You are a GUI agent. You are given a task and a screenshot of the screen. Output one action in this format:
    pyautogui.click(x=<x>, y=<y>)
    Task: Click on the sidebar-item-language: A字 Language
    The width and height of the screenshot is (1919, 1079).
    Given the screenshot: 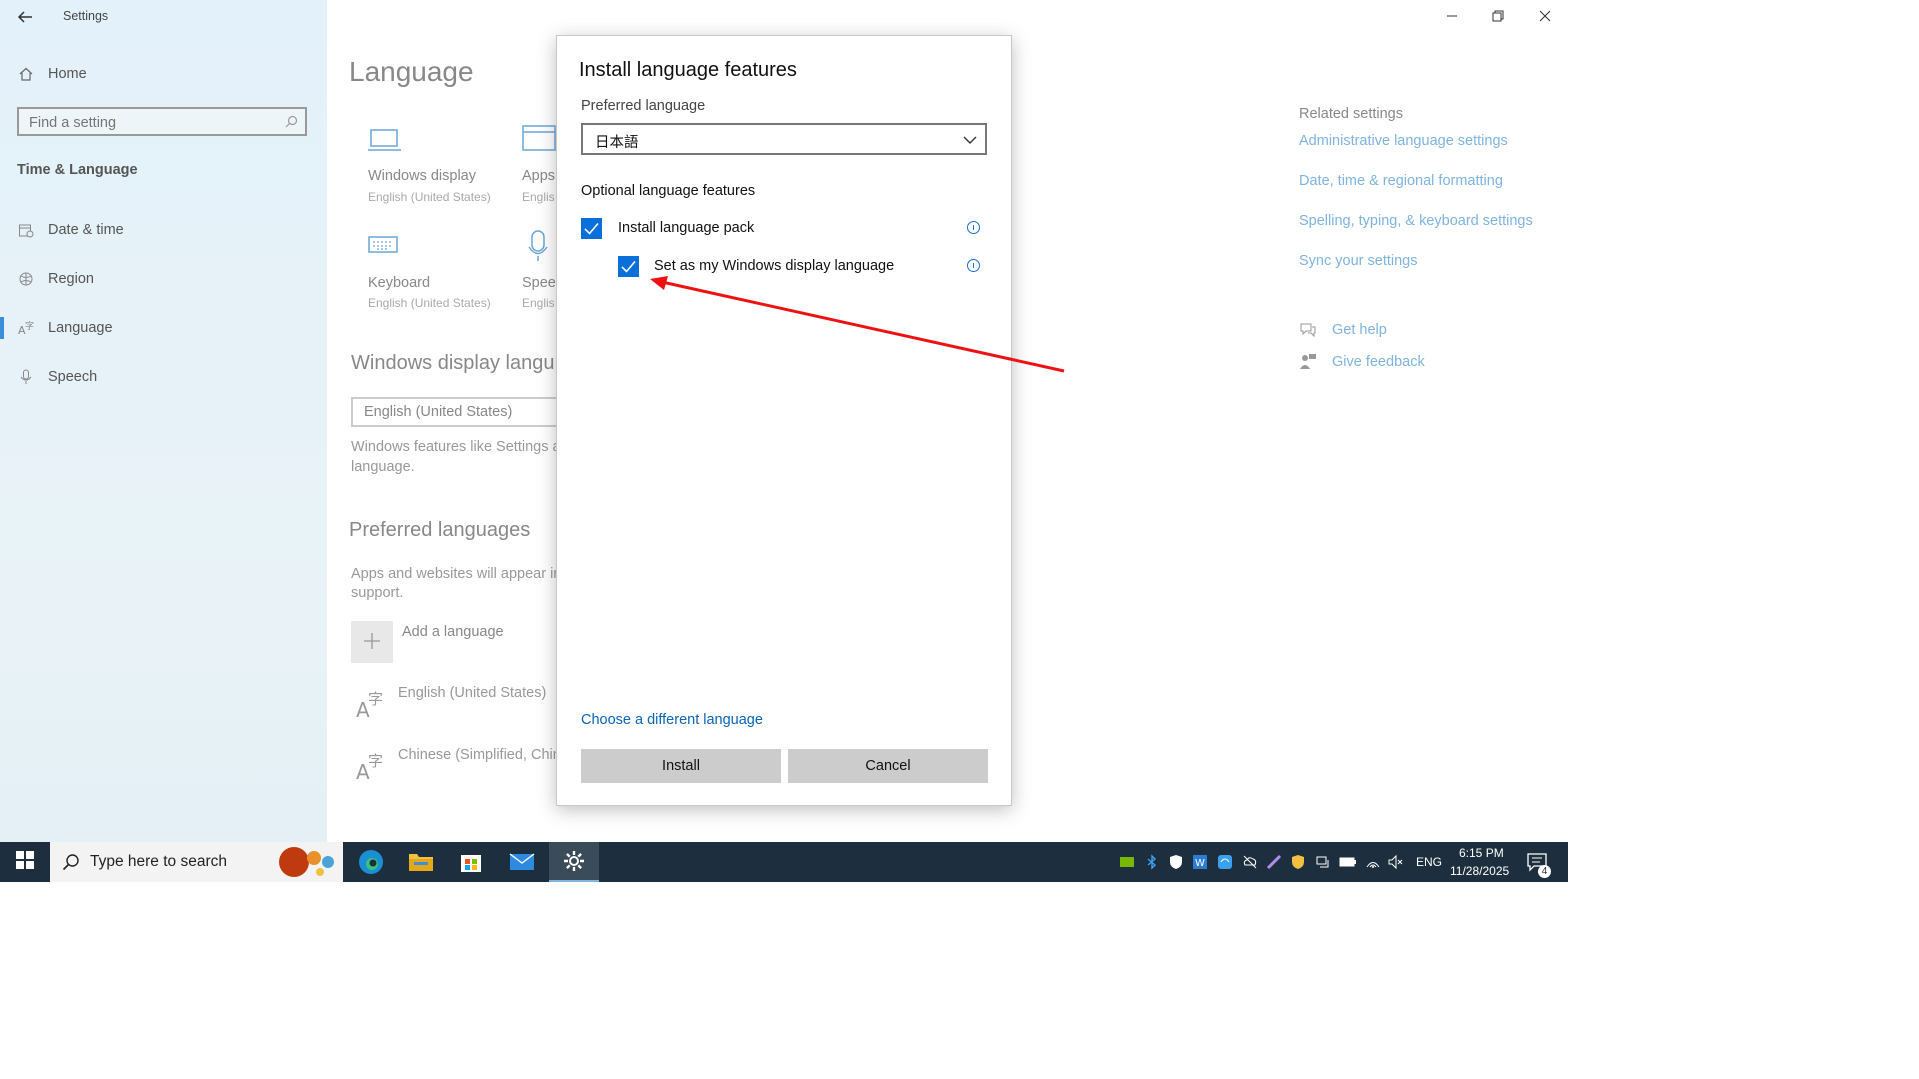 What is the action you would take?
    pyautogui.click(x=163, y=328)
    